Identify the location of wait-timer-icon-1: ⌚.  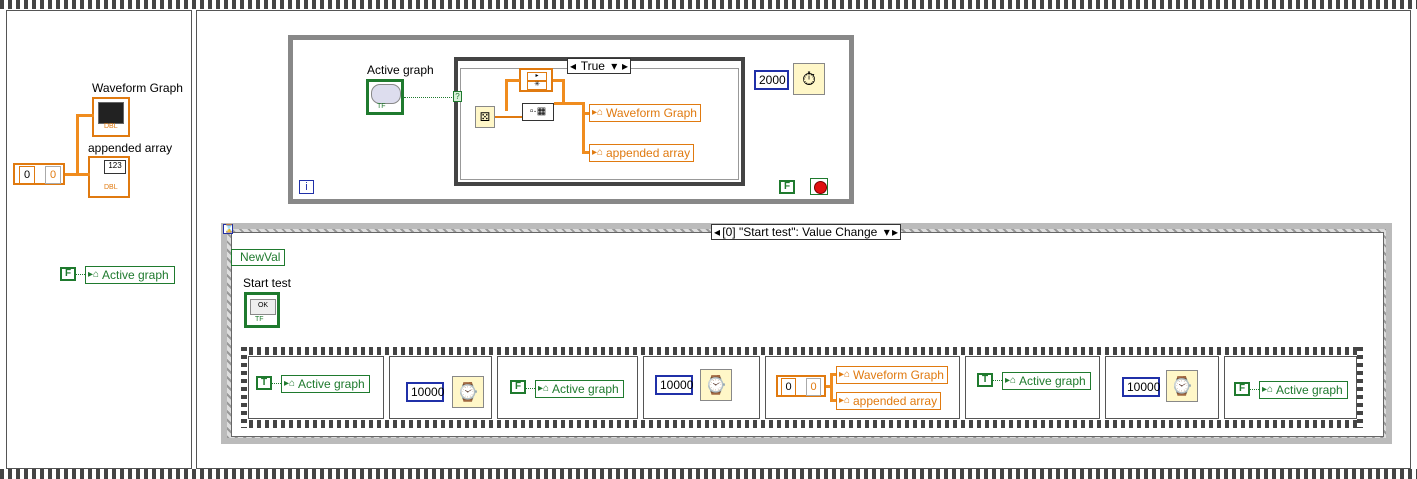
(468, 392).